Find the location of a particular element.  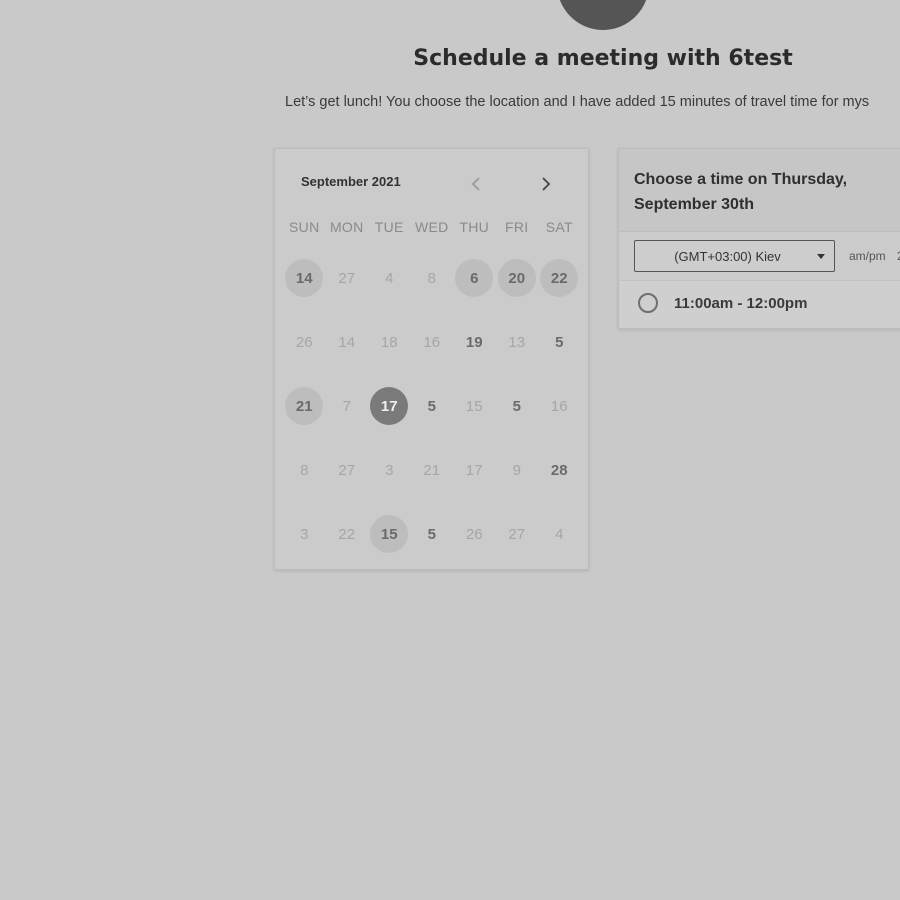

chevron-left-icon is located at coordinates (475, 184).